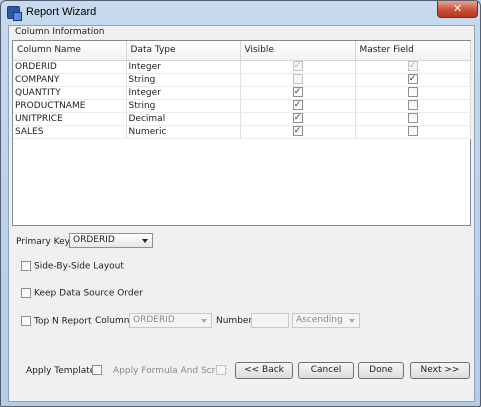 This screenshot has height=407, width=481. I want to click on apply-template-checkbox, so click(97, 370).